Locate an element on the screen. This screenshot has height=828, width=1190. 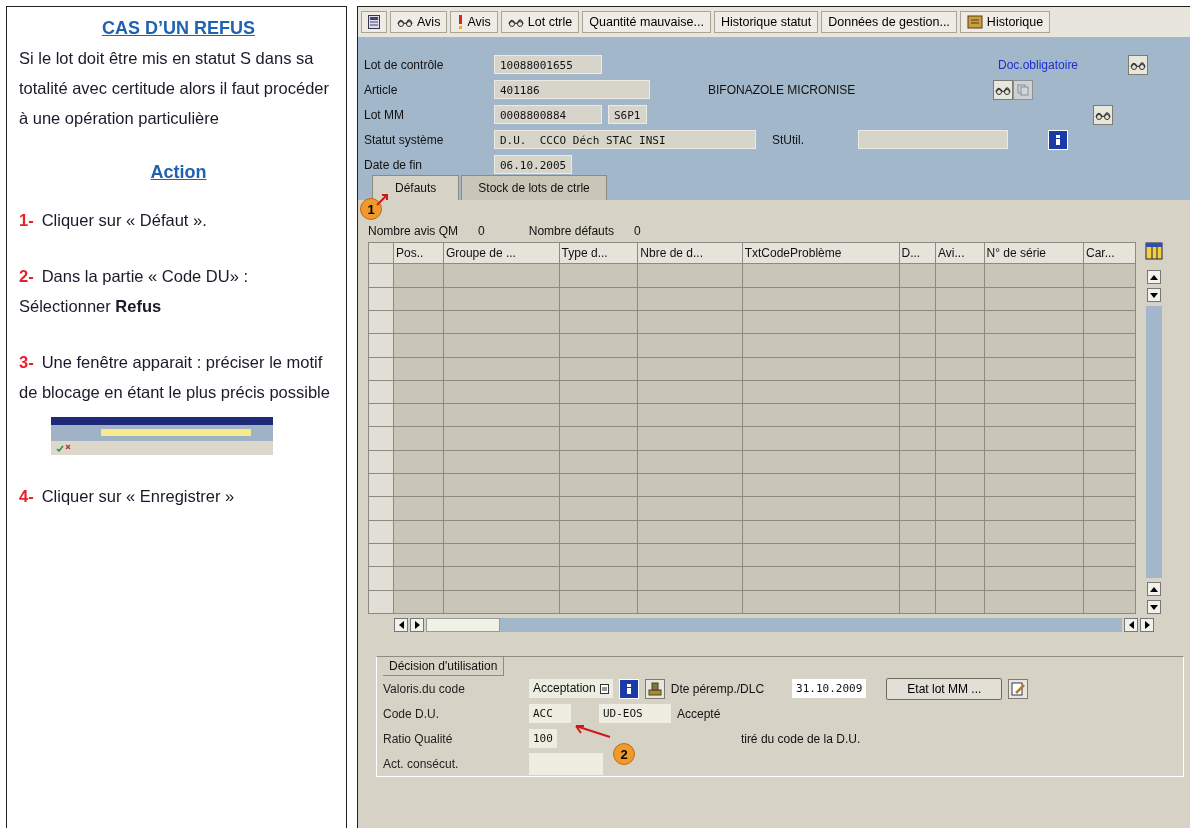
valuation-dropdown: Acceptation is located at coordinates (571, 688).